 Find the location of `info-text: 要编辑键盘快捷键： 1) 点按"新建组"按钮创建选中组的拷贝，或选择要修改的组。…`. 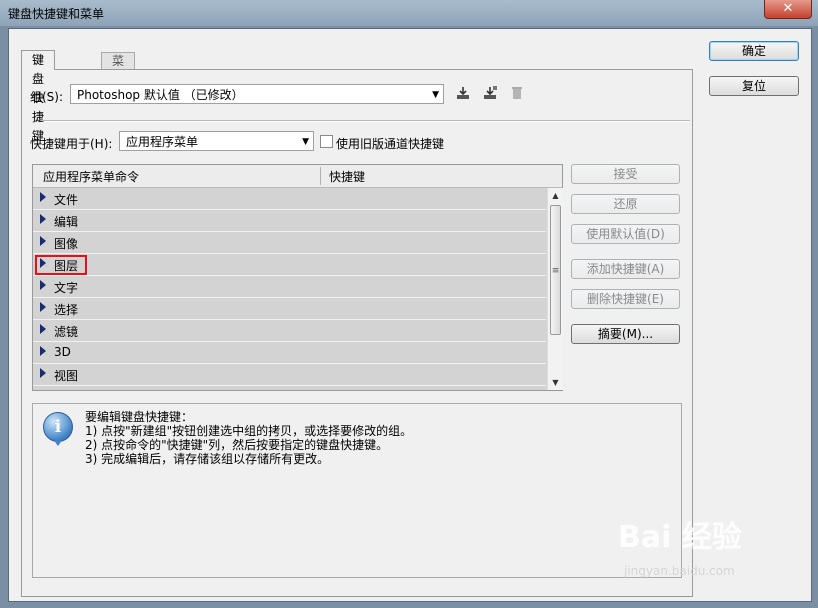

info-text: 要编辑键盘快捷键： 1) 点按"新建组"按钮创建选中组的拷贝，或选择要修改的组。… is located at coordinates (248, 438).